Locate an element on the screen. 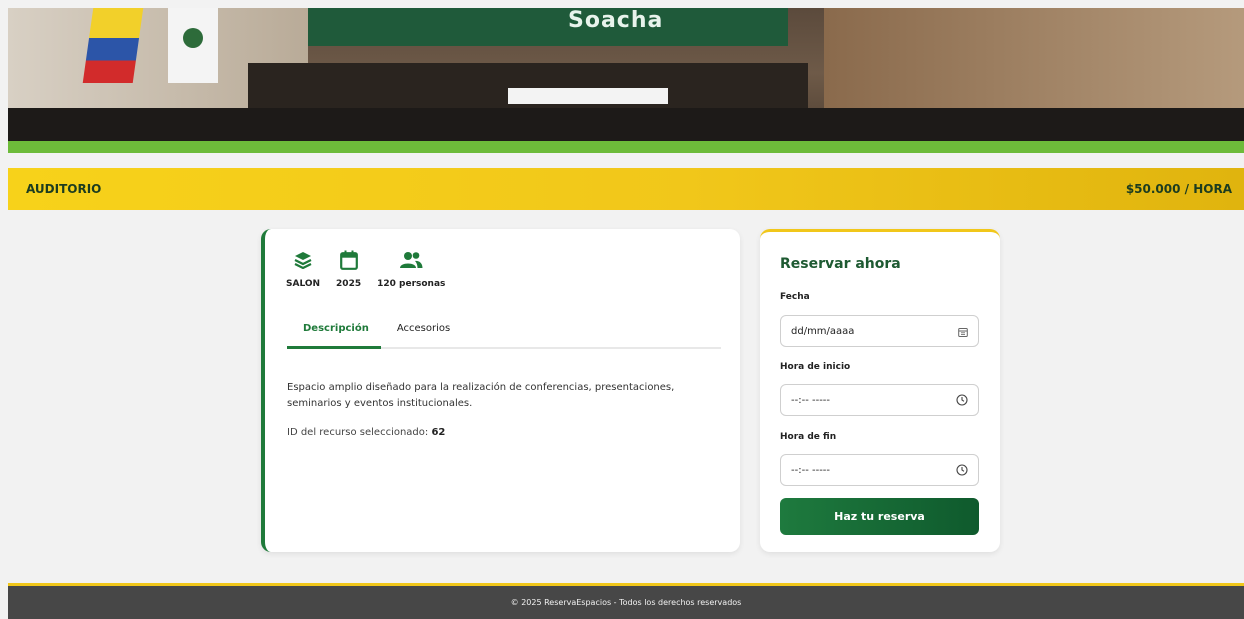 Image resolution: width=1244 pixels, height=619 pixels. hero-banner is located at coordinates (548, 27).